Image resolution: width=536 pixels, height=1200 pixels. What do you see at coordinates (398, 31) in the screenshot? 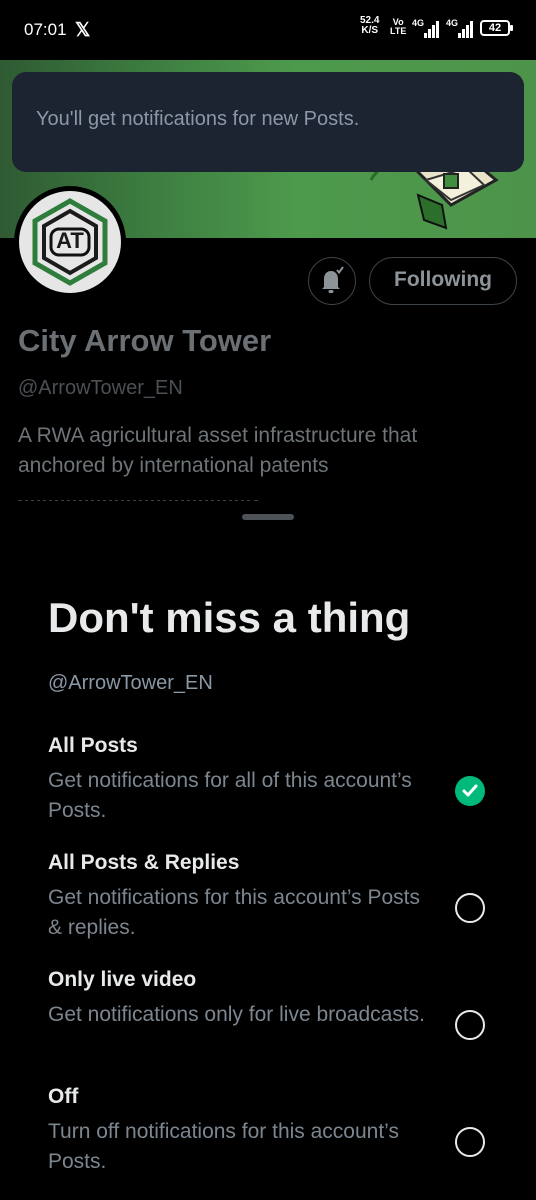
I see `volte-bottom: LTE` at bounding box center [398, 31].